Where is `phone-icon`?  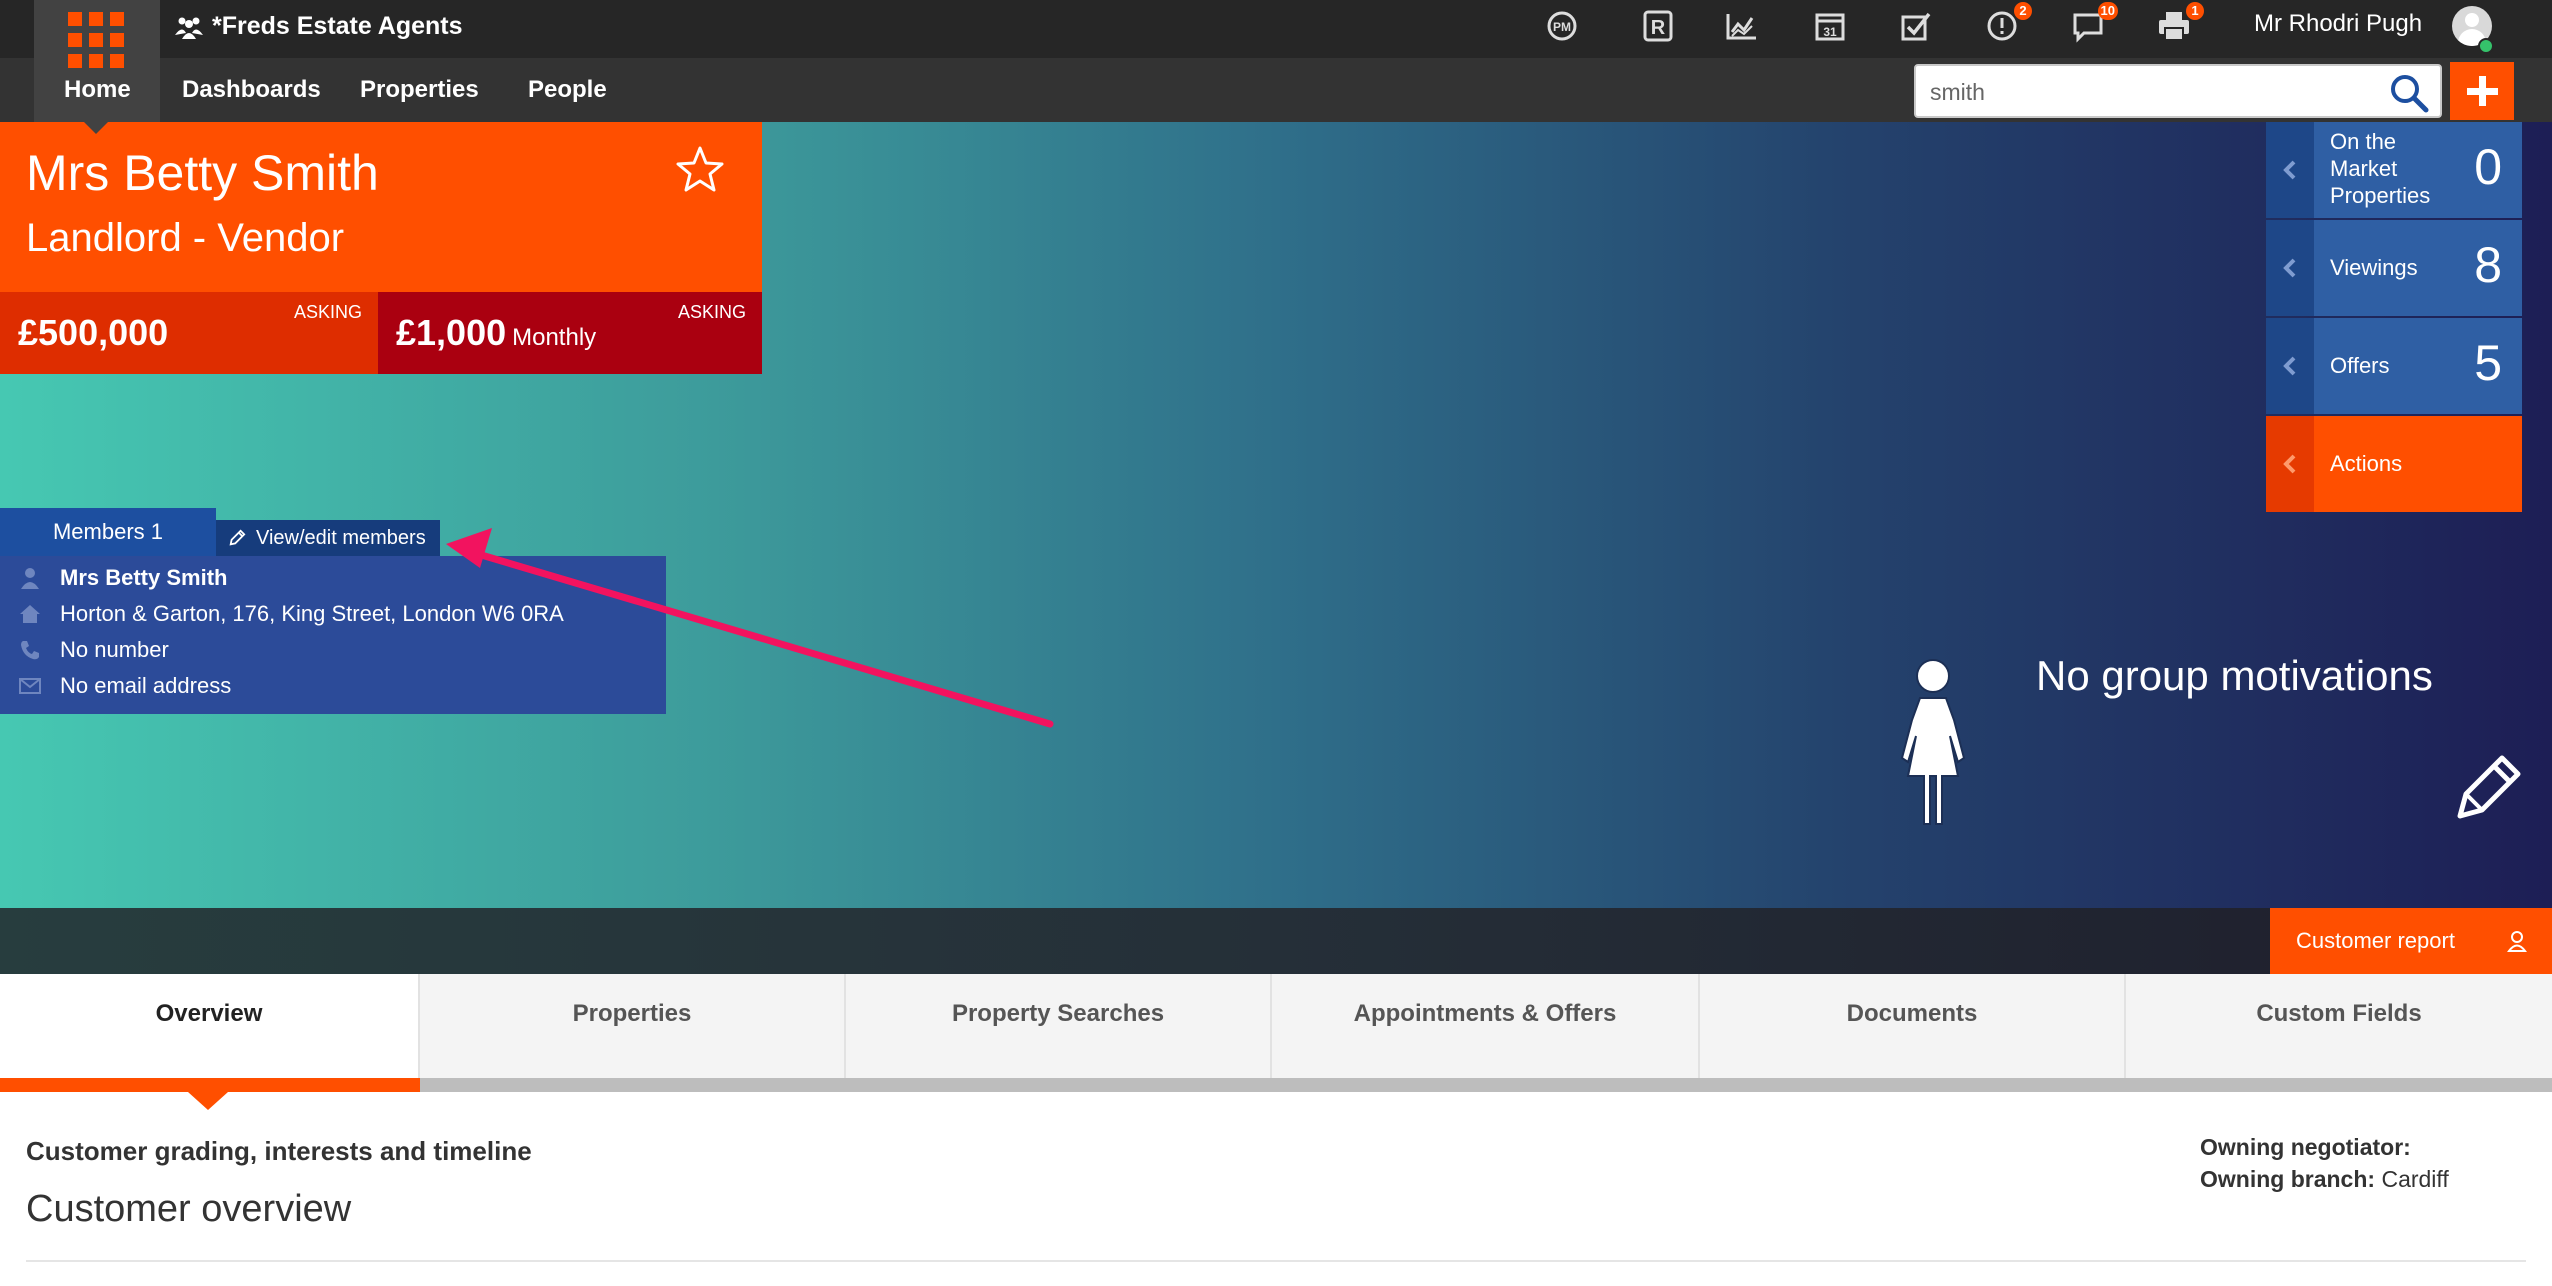
phone-icon is located at coordinates (30, 650).